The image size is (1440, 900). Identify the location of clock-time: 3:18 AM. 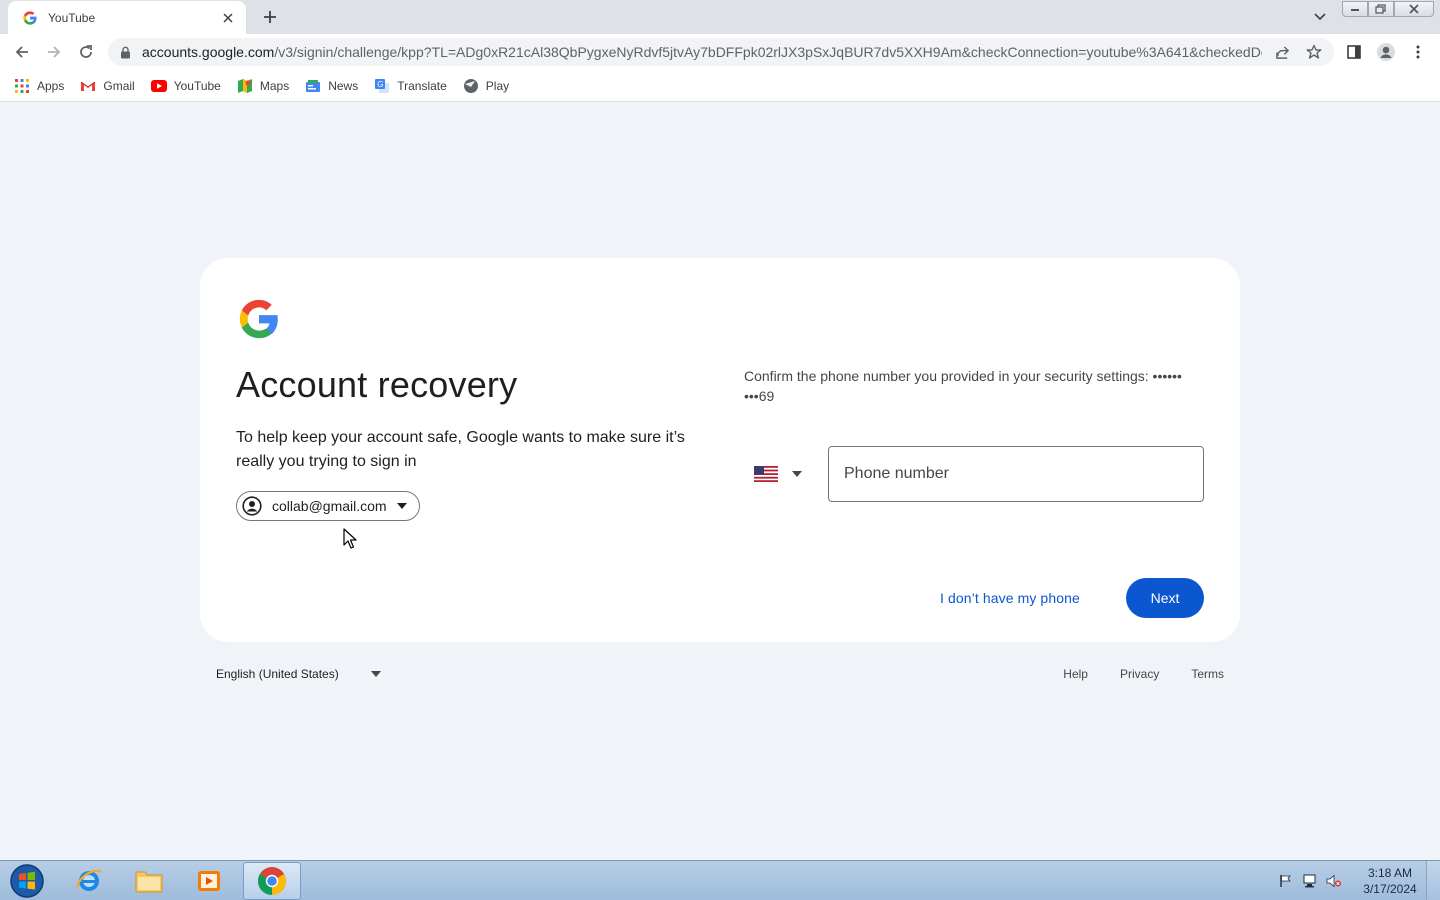
(1390, 873).